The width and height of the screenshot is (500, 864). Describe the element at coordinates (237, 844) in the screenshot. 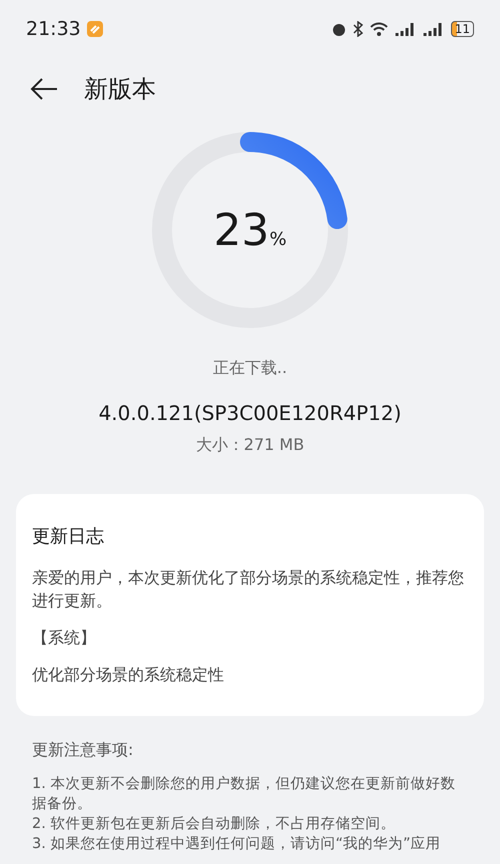

I see `note-item: 3. 如果您在使用过程中遇到任何问题，请访问“我的华为”应用` at that location.